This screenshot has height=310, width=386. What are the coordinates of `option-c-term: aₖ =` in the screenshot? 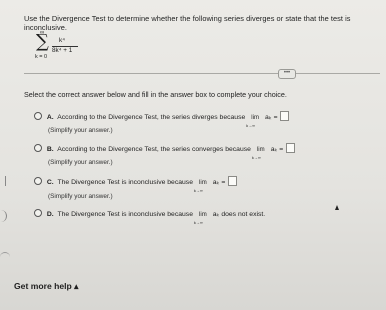 It's located at (219, 182).